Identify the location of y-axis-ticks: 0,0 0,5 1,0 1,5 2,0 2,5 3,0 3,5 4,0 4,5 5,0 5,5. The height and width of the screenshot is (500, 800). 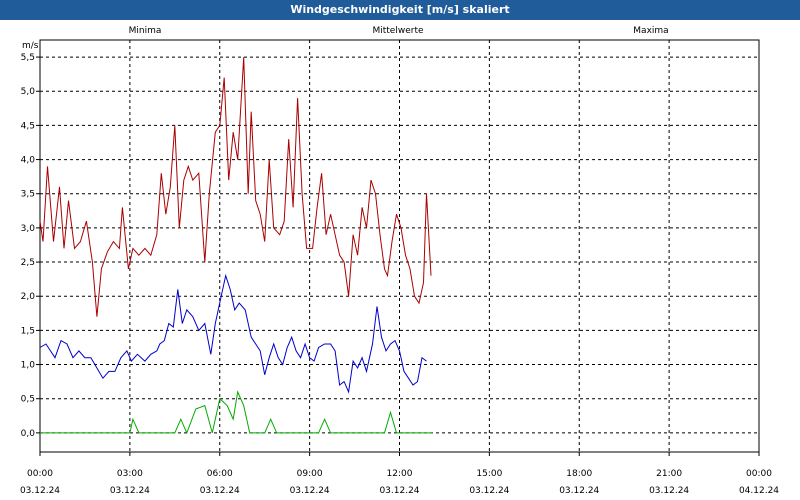
(30, 246).